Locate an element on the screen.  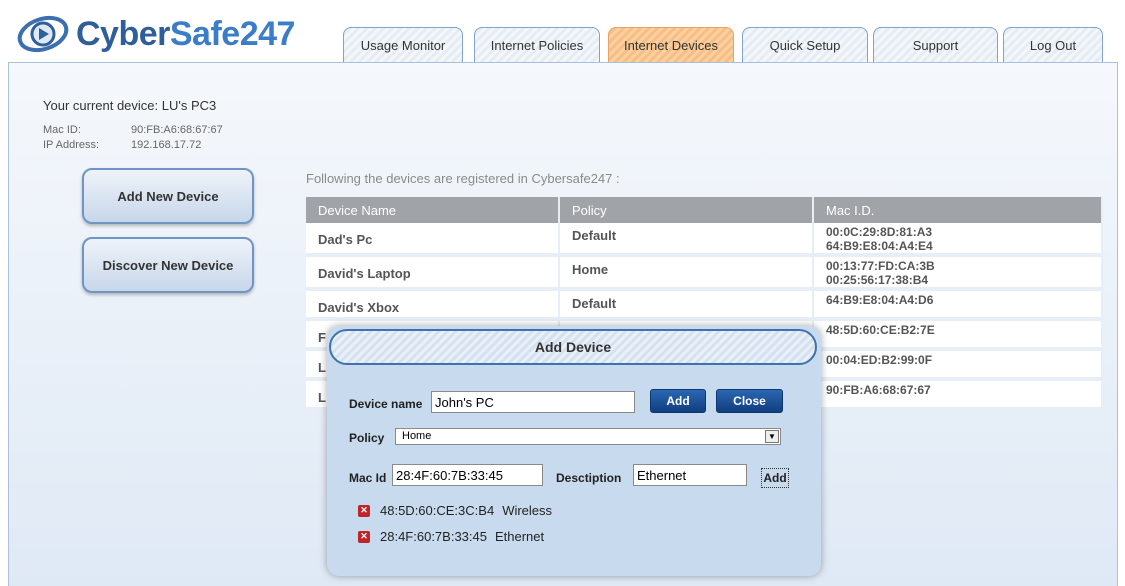
mac-value: 48:5D:60:CE:B2:7E is located at coordinates (880, 330).